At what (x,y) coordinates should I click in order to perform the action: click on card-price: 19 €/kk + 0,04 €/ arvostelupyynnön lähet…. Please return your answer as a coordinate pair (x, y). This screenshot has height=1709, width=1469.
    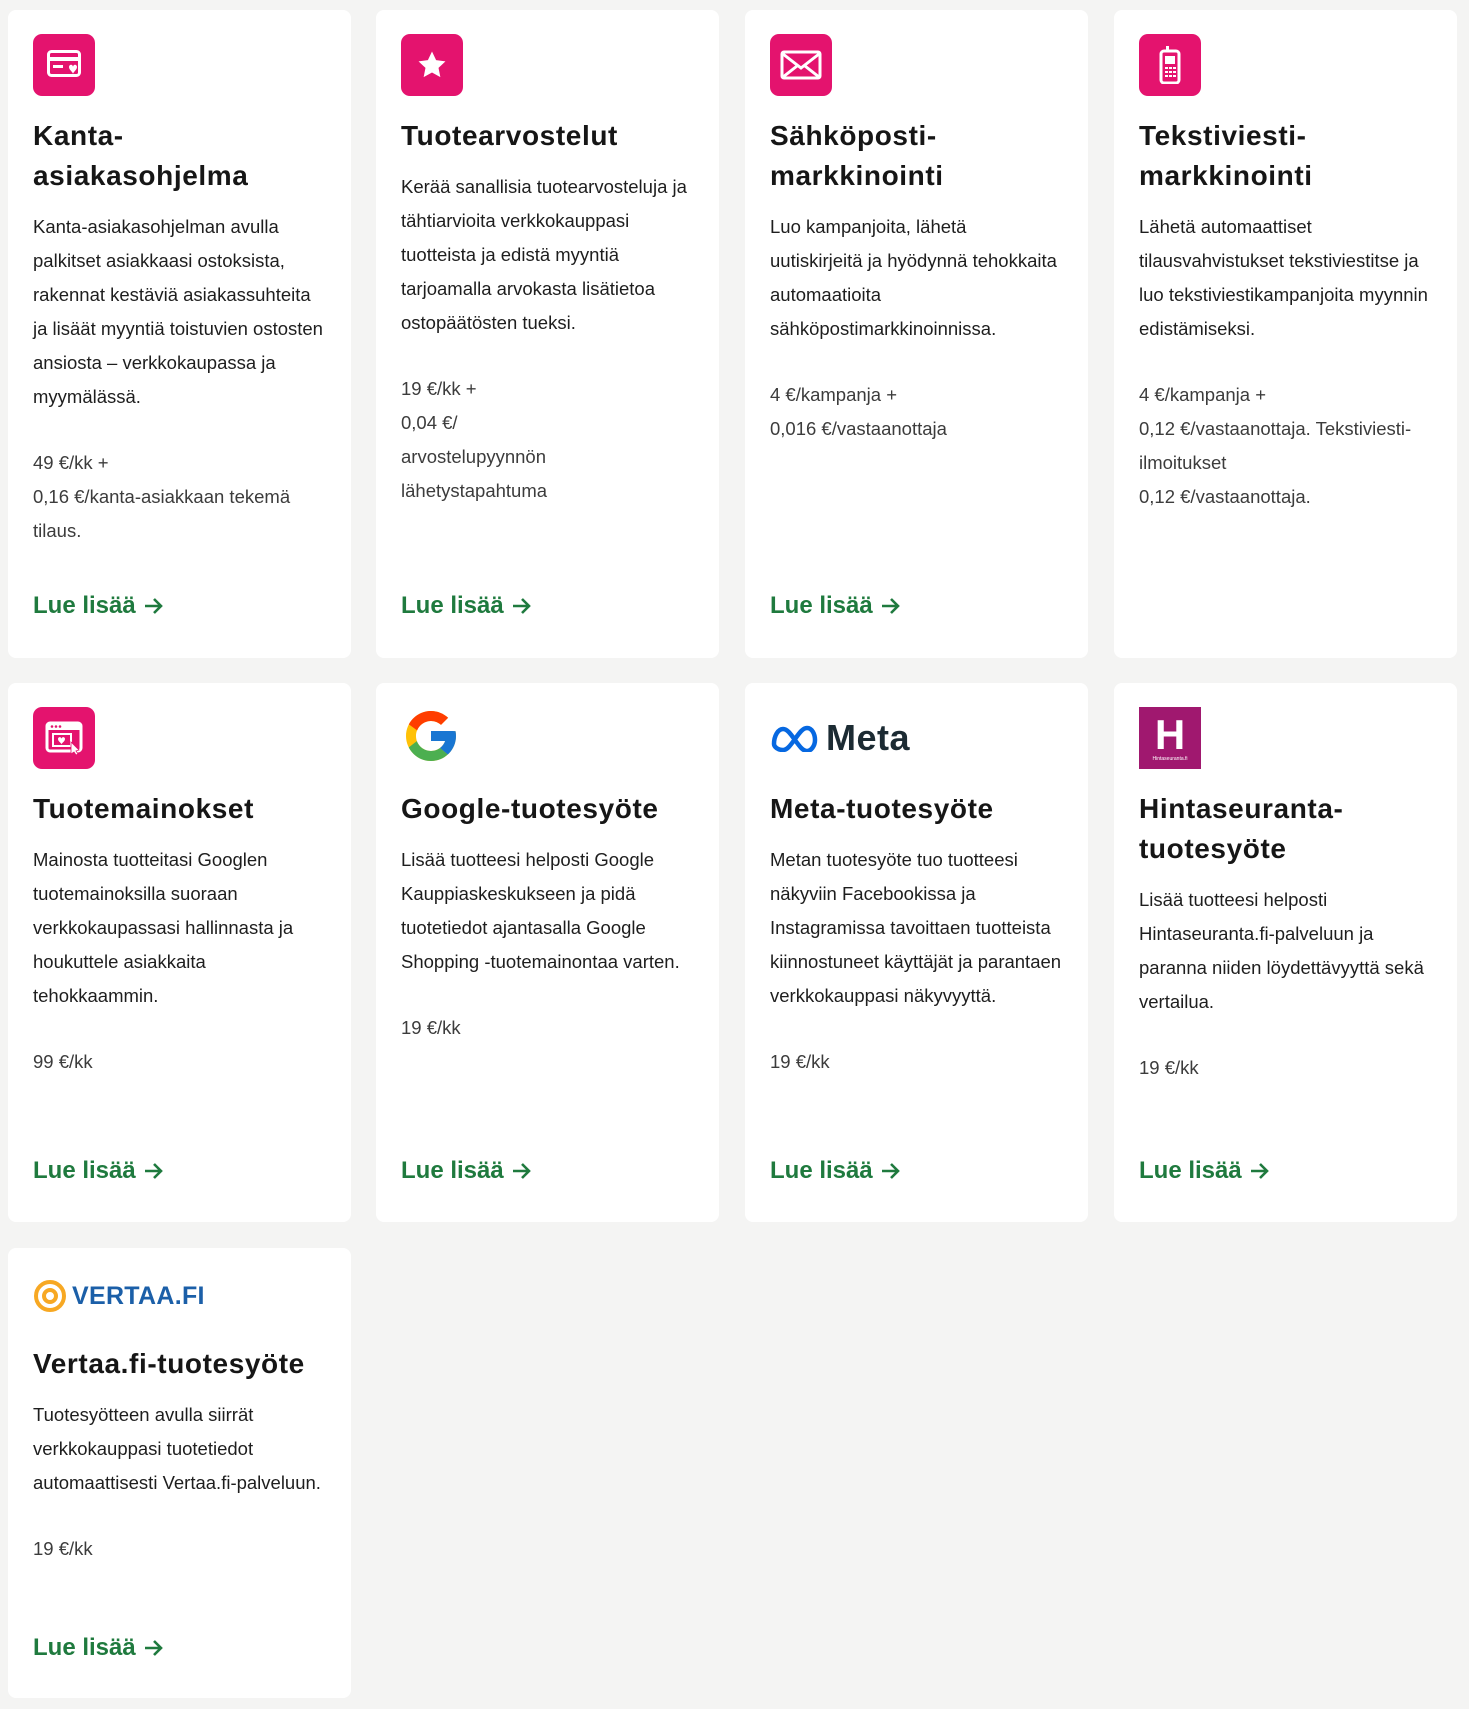
    Looking at the image, I should click on (474, 439).